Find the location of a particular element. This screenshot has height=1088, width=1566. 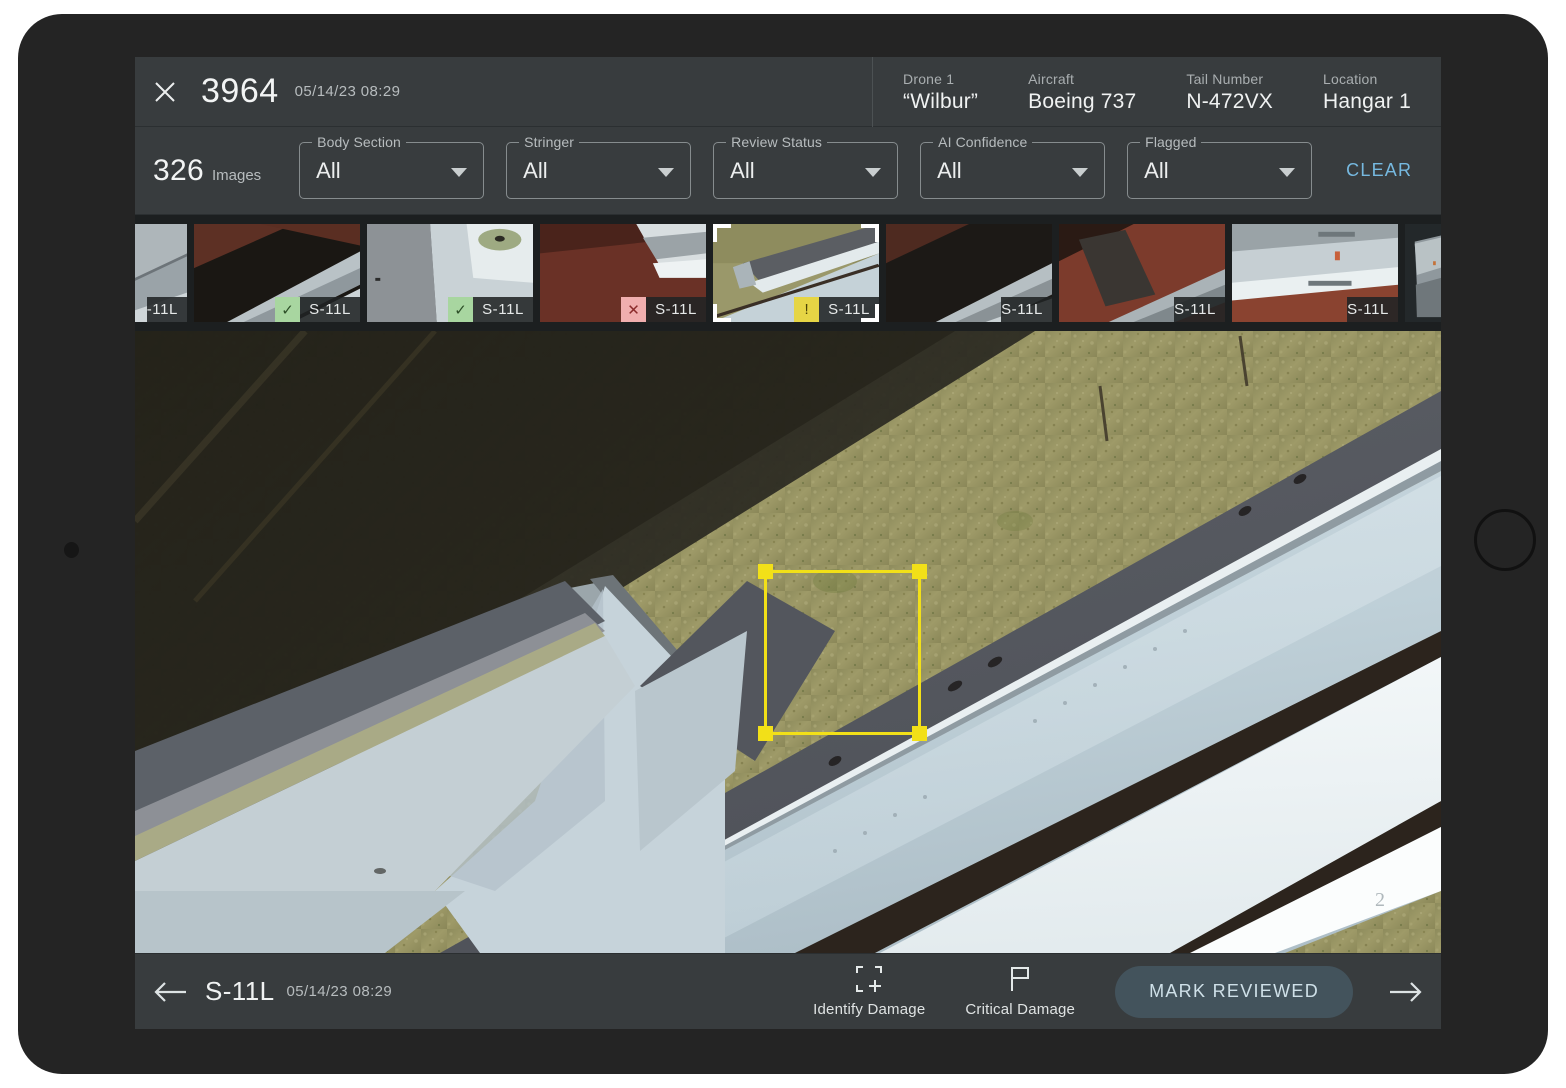

bbox-handle-bottom-left is located at coordinates (765, 733).